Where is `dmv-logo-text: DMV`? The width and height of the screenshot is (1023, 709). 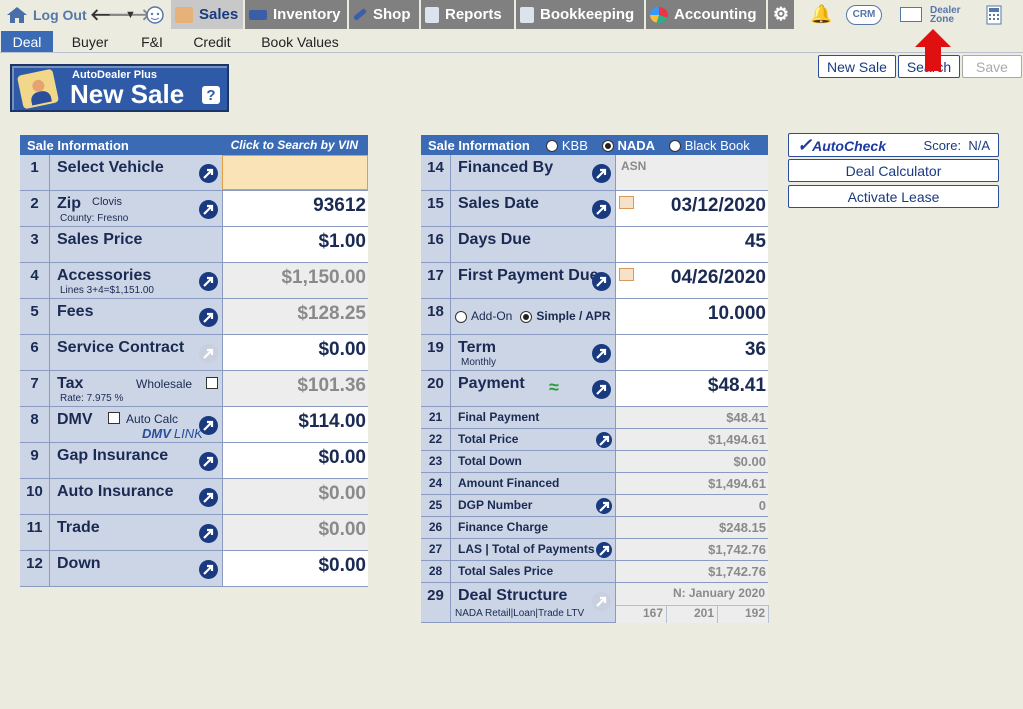 dmv-logo-text: DMV is located at coordinates (156, 433).